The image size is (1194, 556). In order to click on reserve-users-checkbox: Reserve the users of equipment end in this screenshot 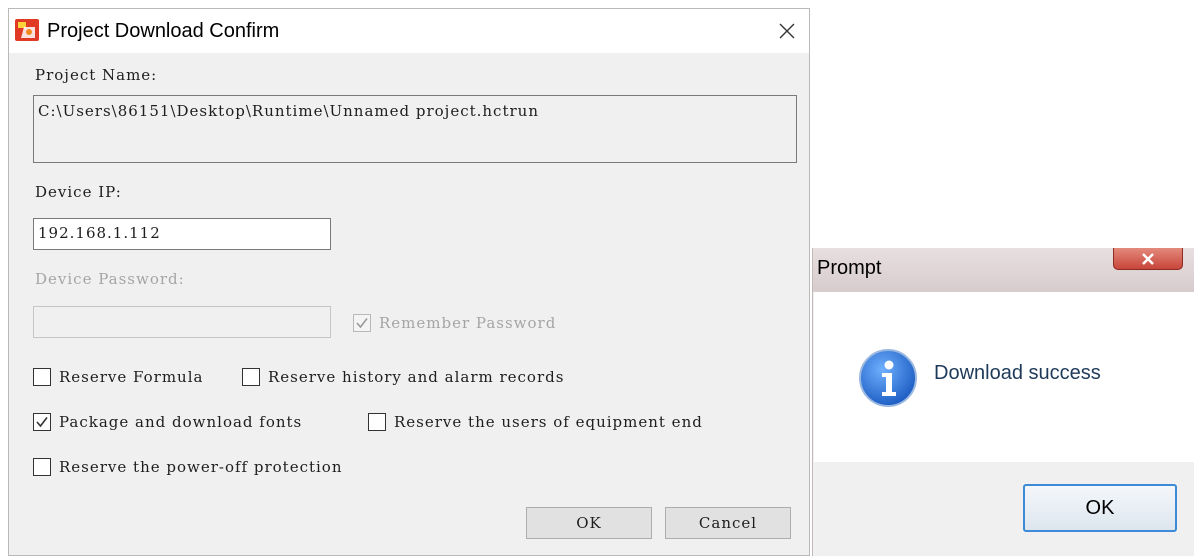, I will do `click(535, 422)`.